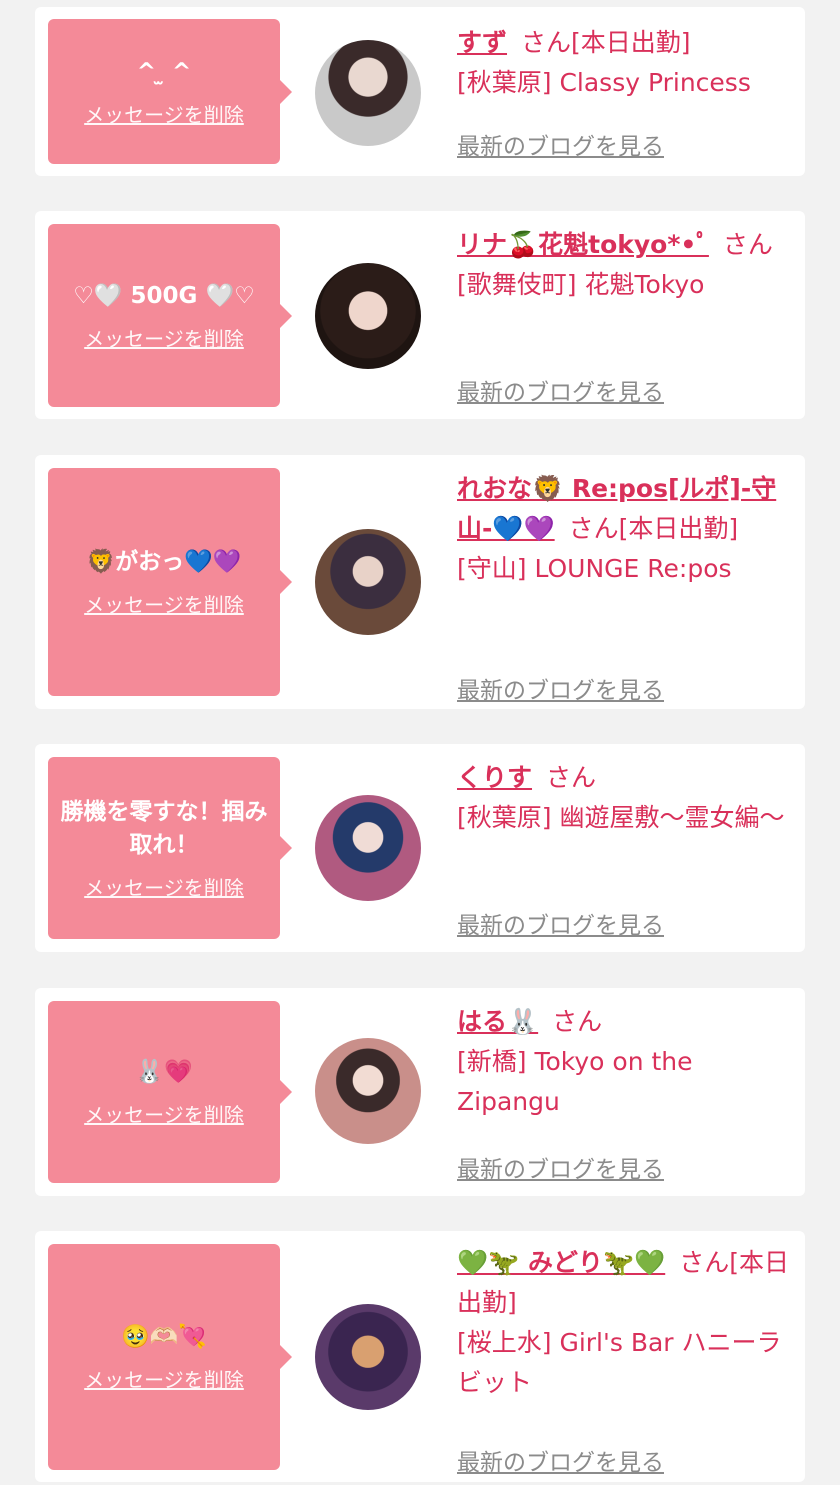 The height and width of the screenshot is (1485, 840). What do you see at coordinates (164, 295) in the screenshot?
I see `message-text: ♡🤍 500G 🤍♡` at bounding box center [164, 295].